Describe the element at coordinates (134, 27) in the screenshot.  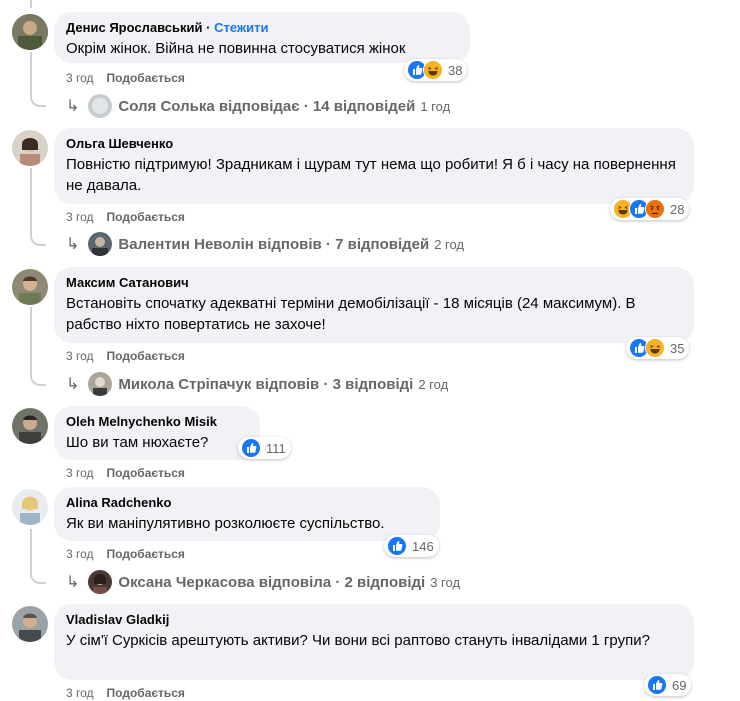
I see `comment-author: Денис Ярославський` at that location.